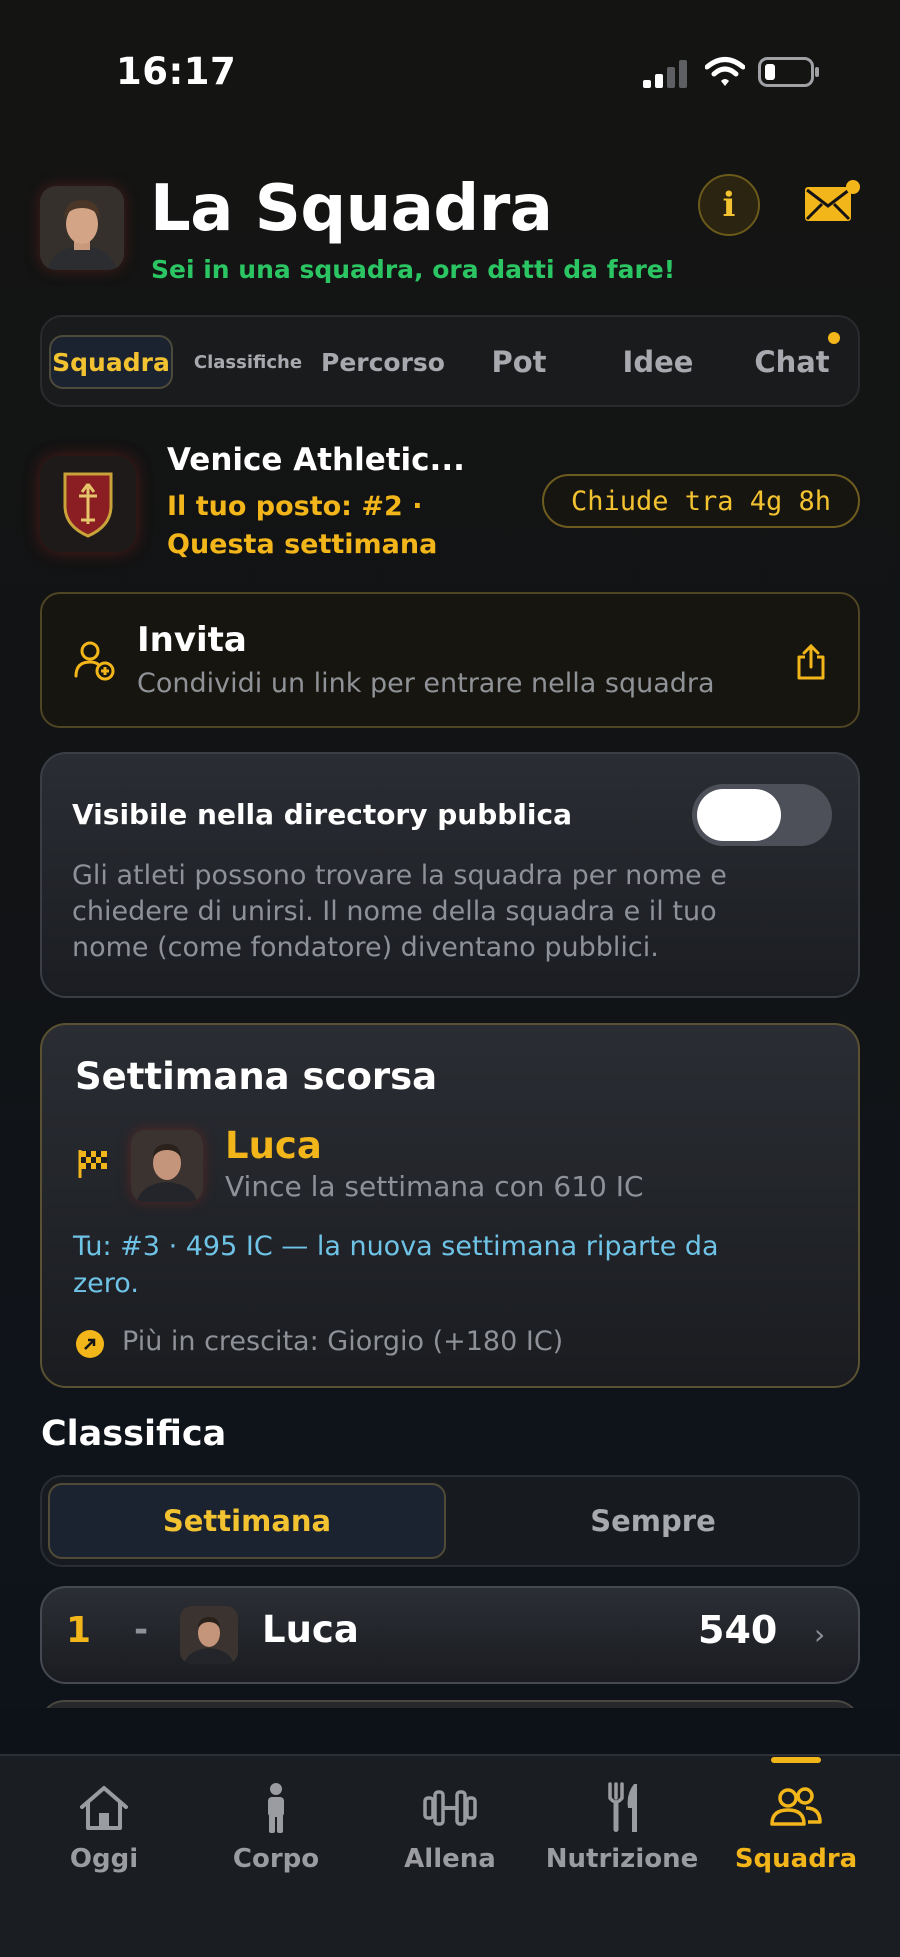  I want to click on tabbar-squadra-label: Squadra, so click(796, 1859).